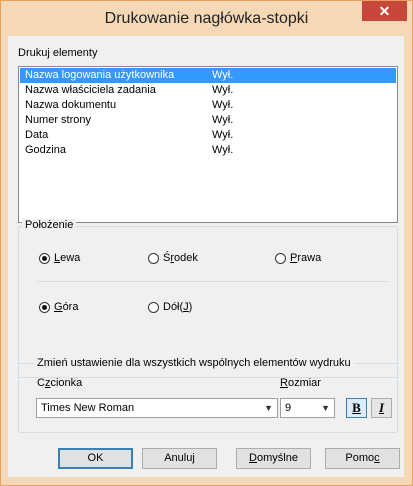 The height and width of the screenshot is (486, 413). I want to click on label-part: Dół(, so click(173, 307).